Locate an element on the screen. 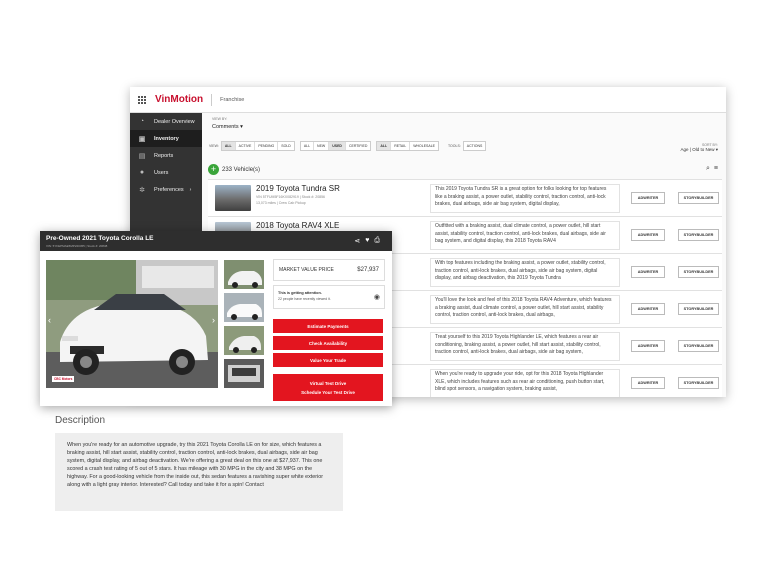  actions-button: ACTIONS is located at coordinates (474, 146).